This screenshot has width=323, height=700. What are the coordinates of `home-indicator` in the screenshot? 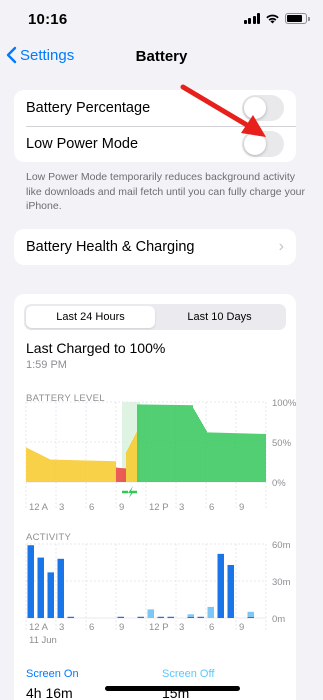 It's located at (172, 688).